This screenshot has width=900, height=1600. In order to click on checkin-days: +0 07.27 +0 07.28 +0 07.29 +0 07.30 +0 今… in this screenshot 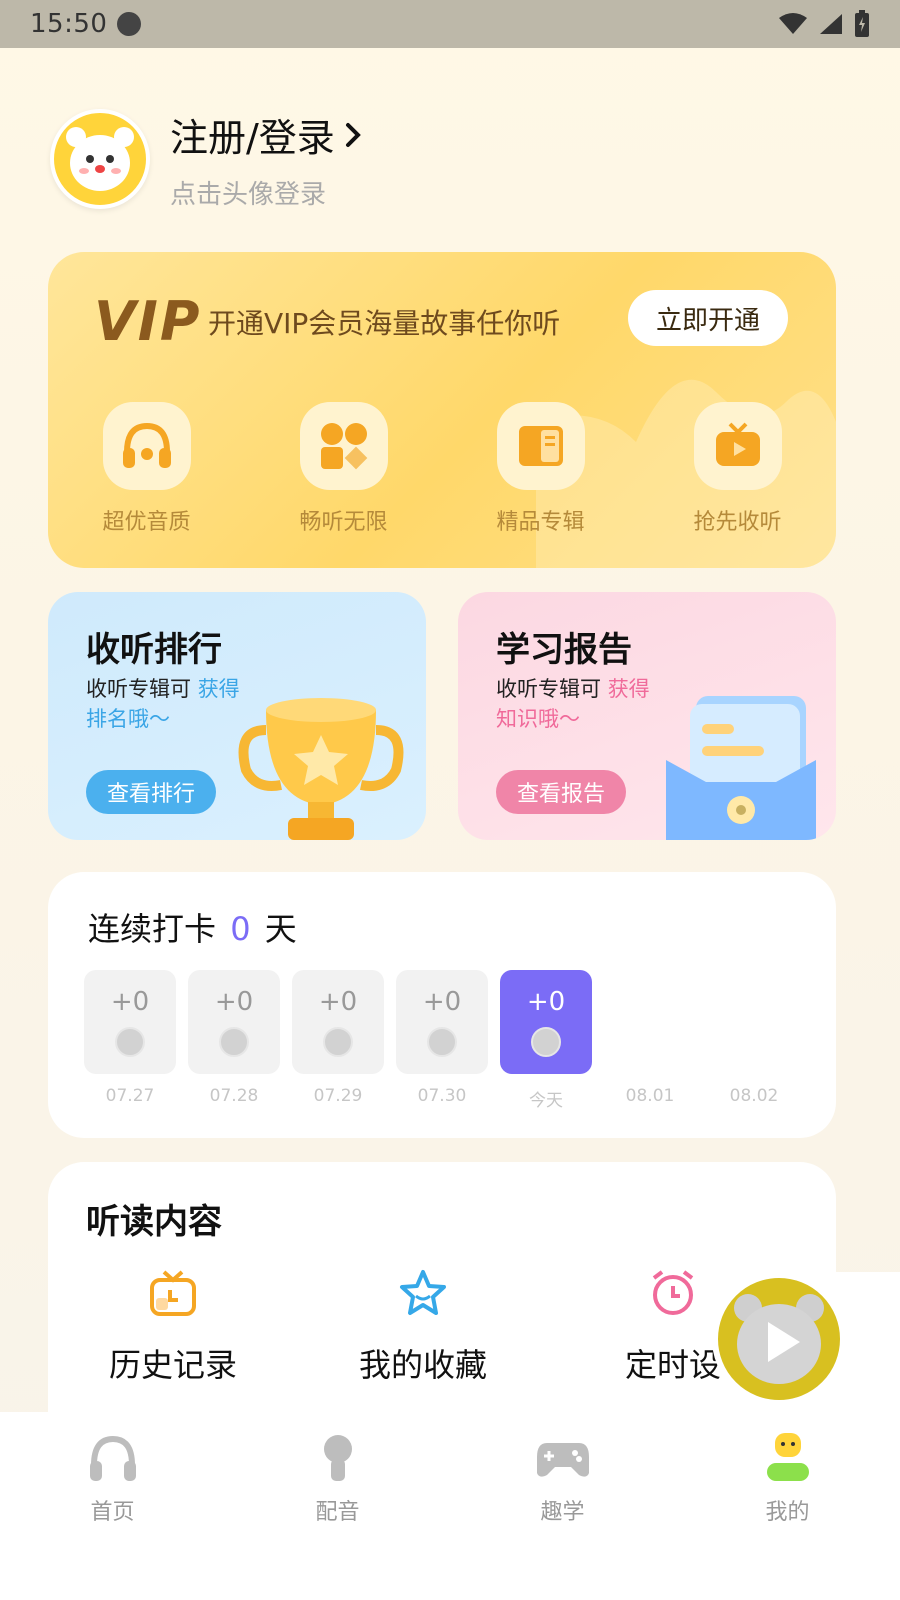, I will do `click(442, 1040)`.